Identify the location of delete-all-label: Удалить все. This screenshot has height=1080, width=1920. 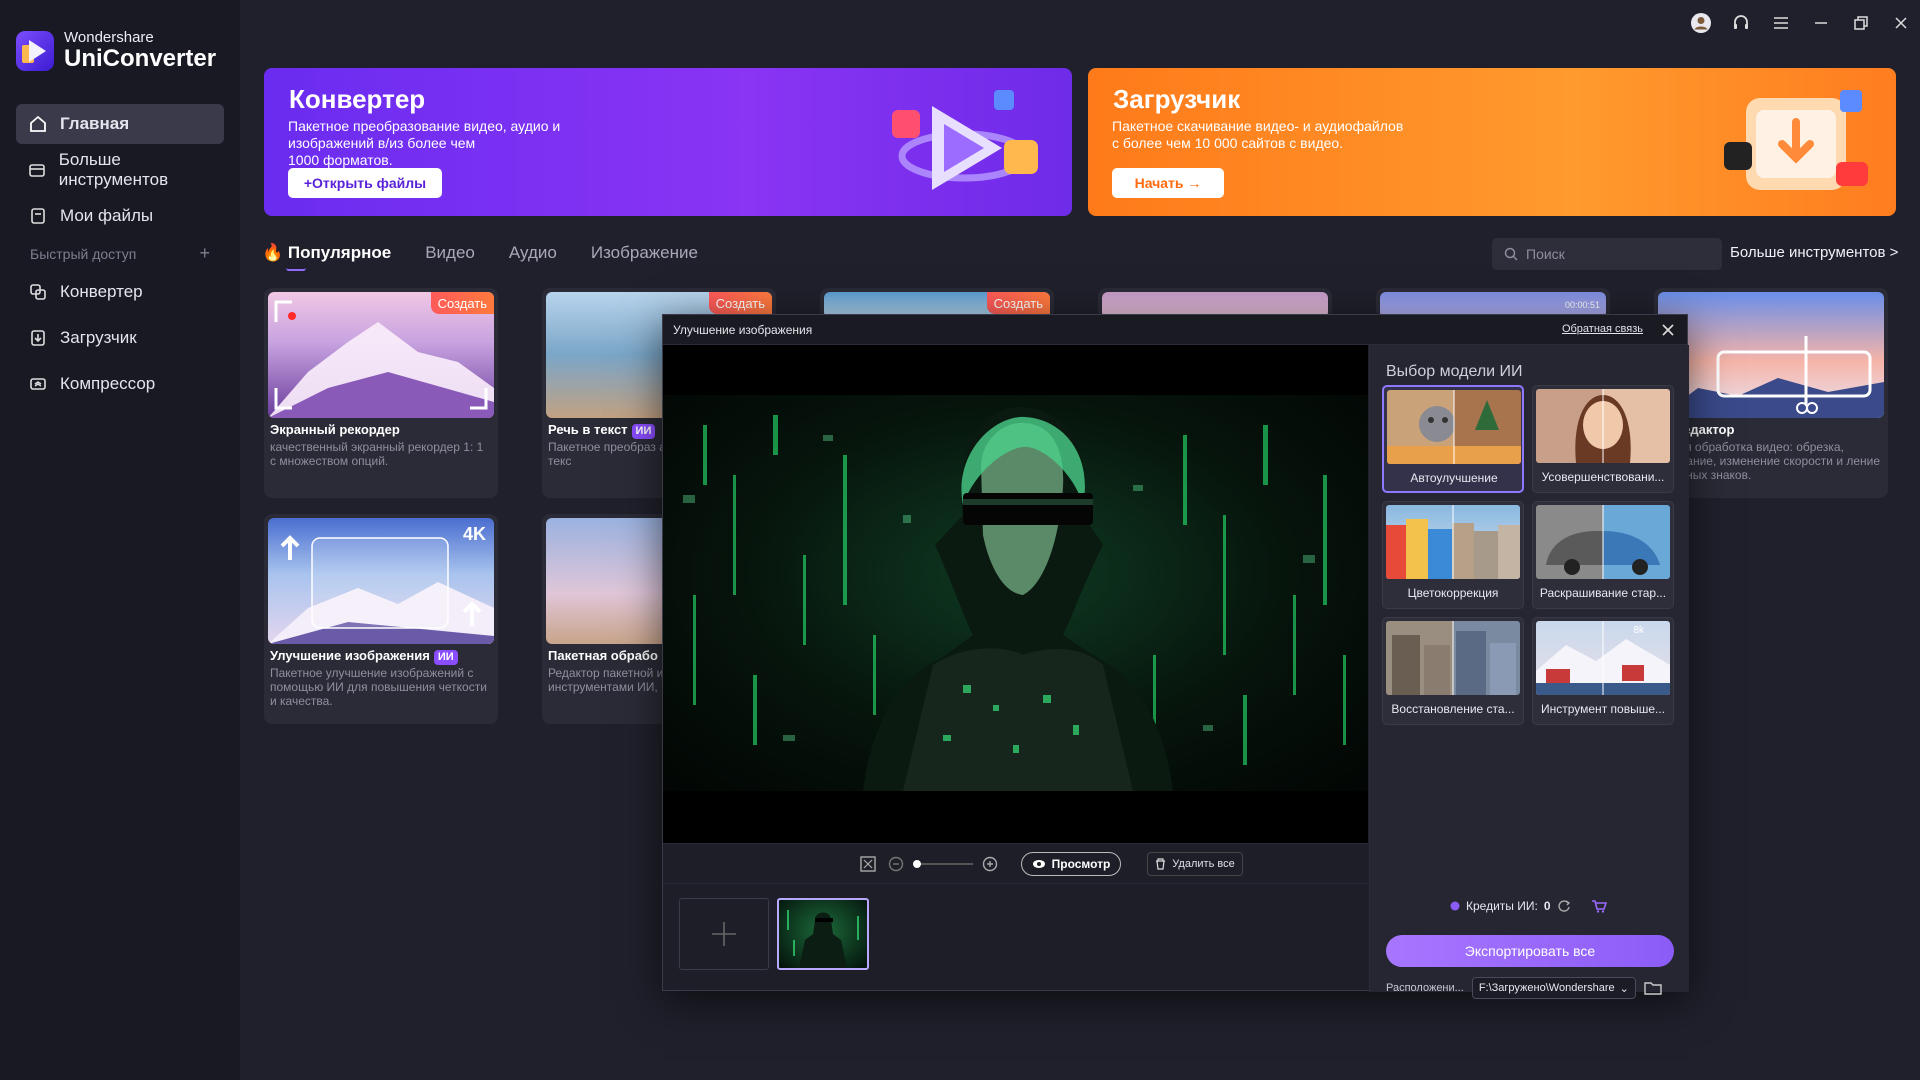
(1203, 864).